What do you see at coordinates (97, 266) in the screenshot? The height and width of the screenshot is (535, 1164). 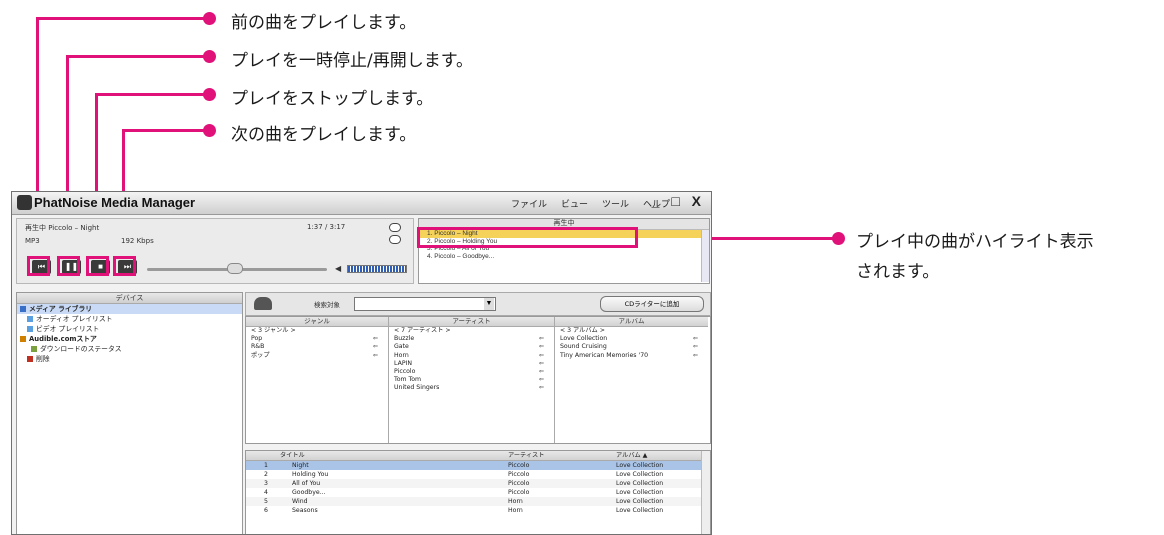 I see `highlight-stop-button` at bounding box center [97, 266].